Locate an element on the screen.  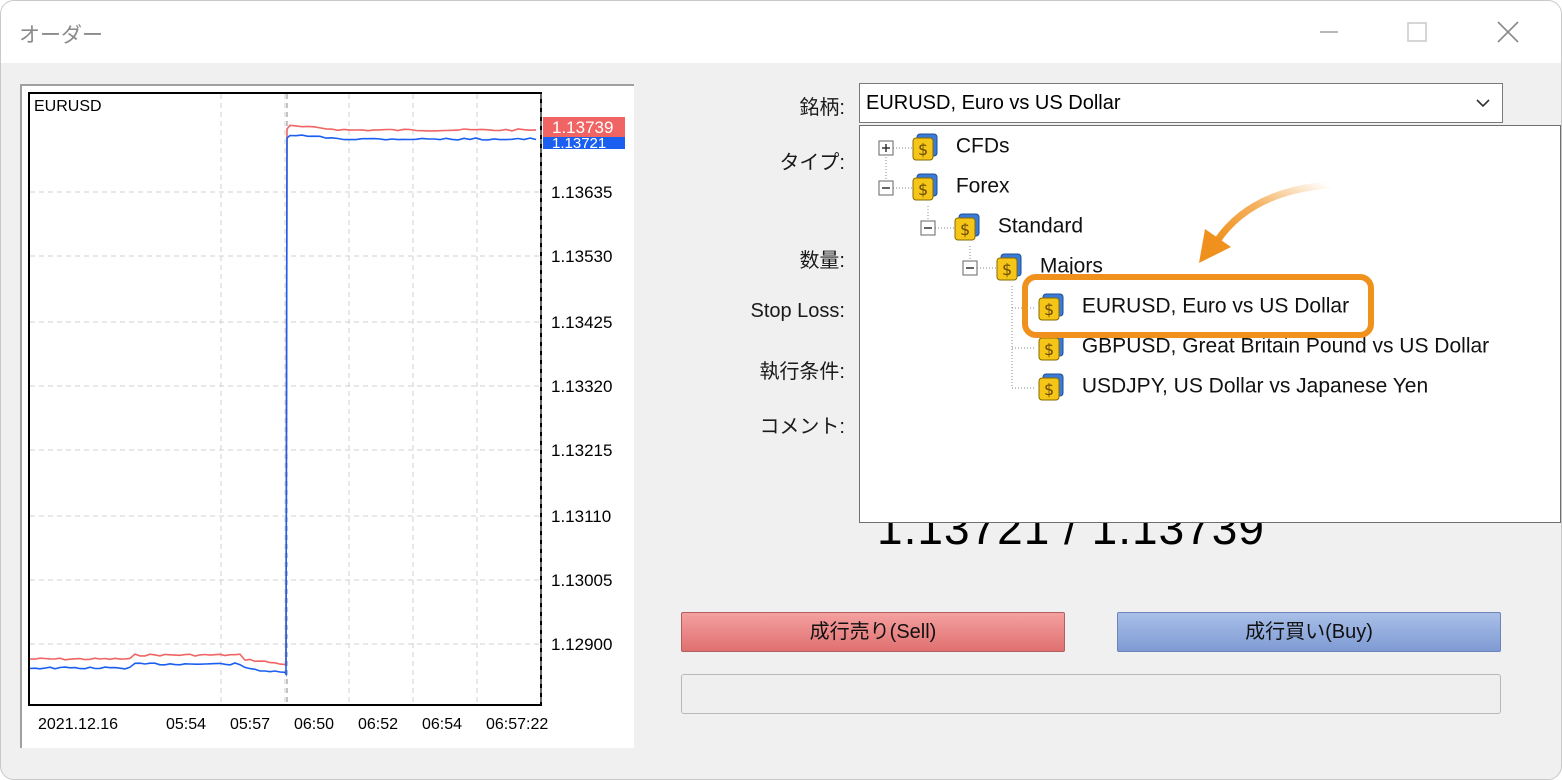
price-tick-label: 1.13005 is located at coordinates (581, 580).